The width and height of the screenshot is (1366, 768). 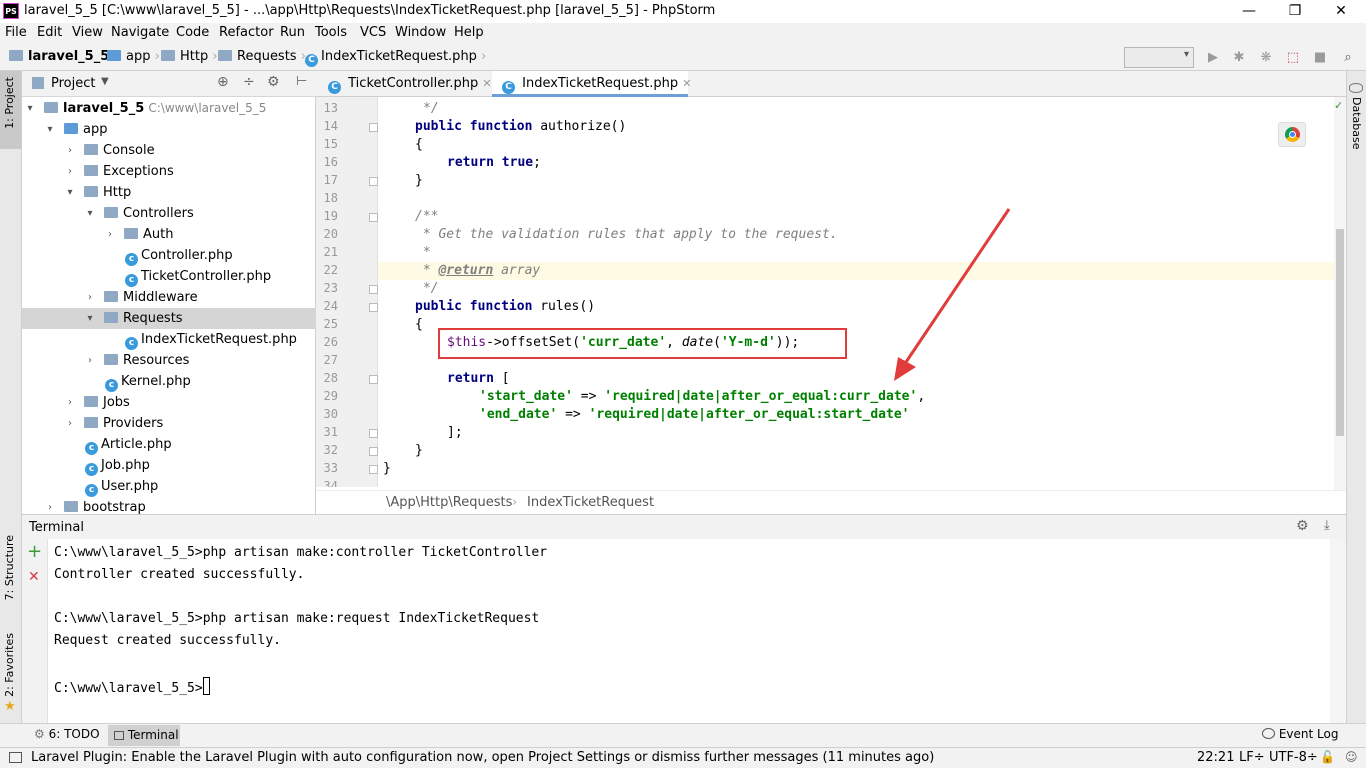 What do you see at coordinates (169, 171) in the screenshot?
I see `tree-item-exceptions: › Exceptions` at bounding box center [169, 171].